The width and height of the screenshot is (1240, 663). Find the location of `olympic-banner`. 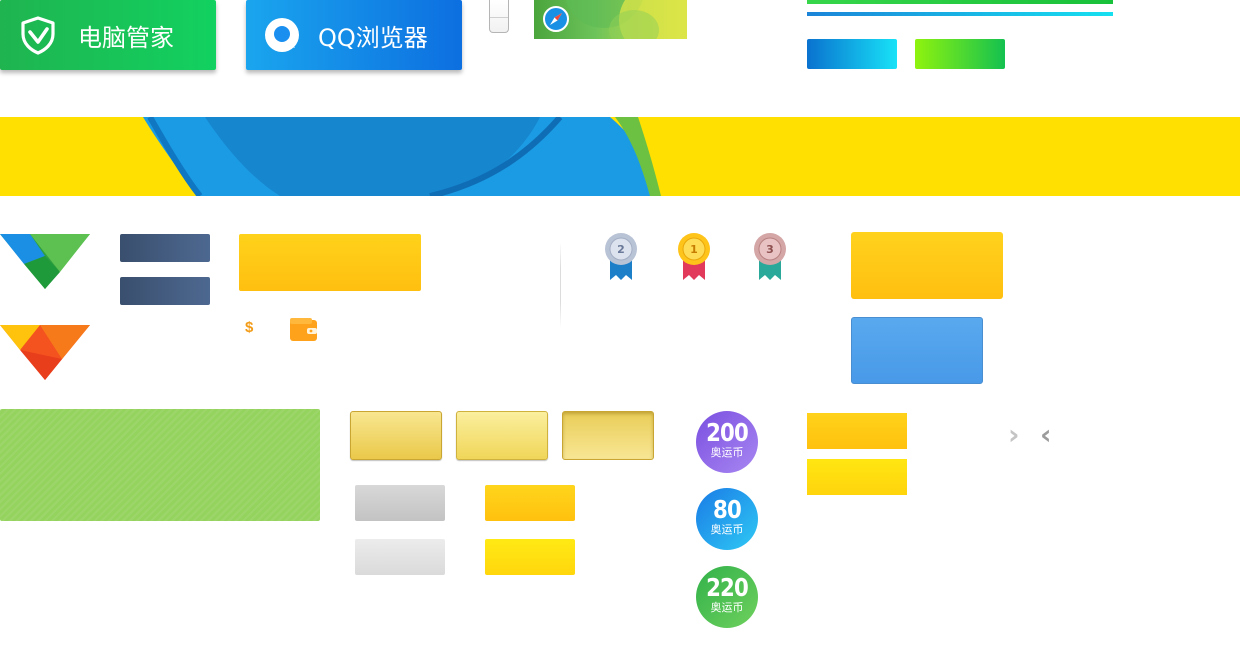

olympic-banner is located at coordinates (620, 156).